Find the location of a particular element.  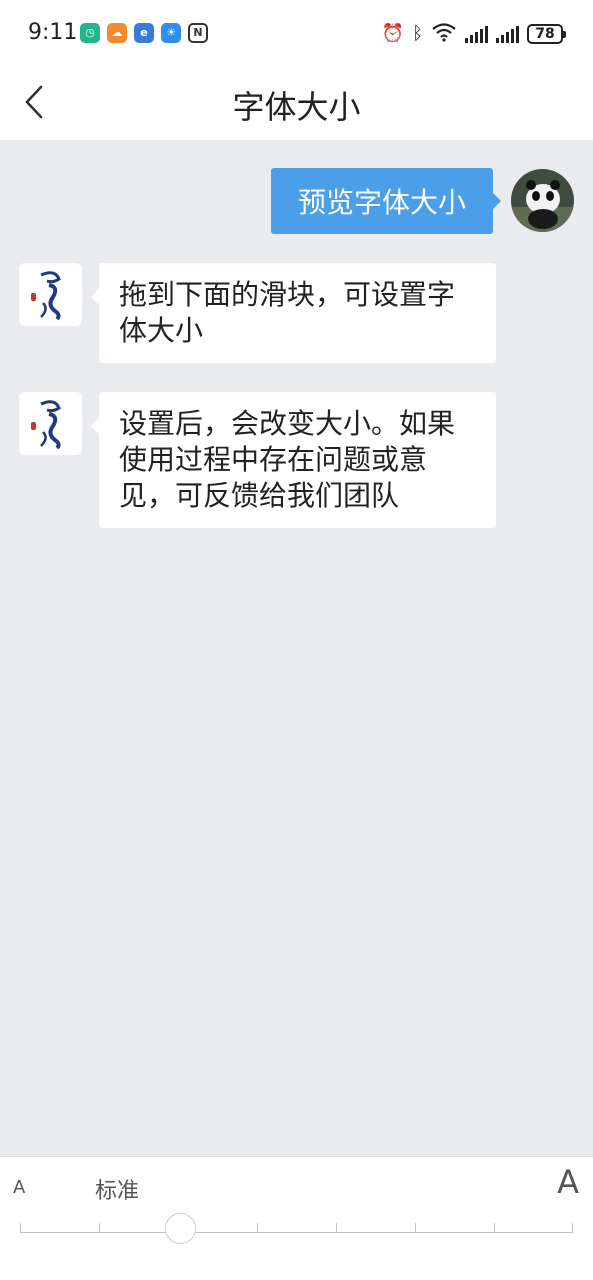

battery-level: 78 is located at coordinates (545, 34).